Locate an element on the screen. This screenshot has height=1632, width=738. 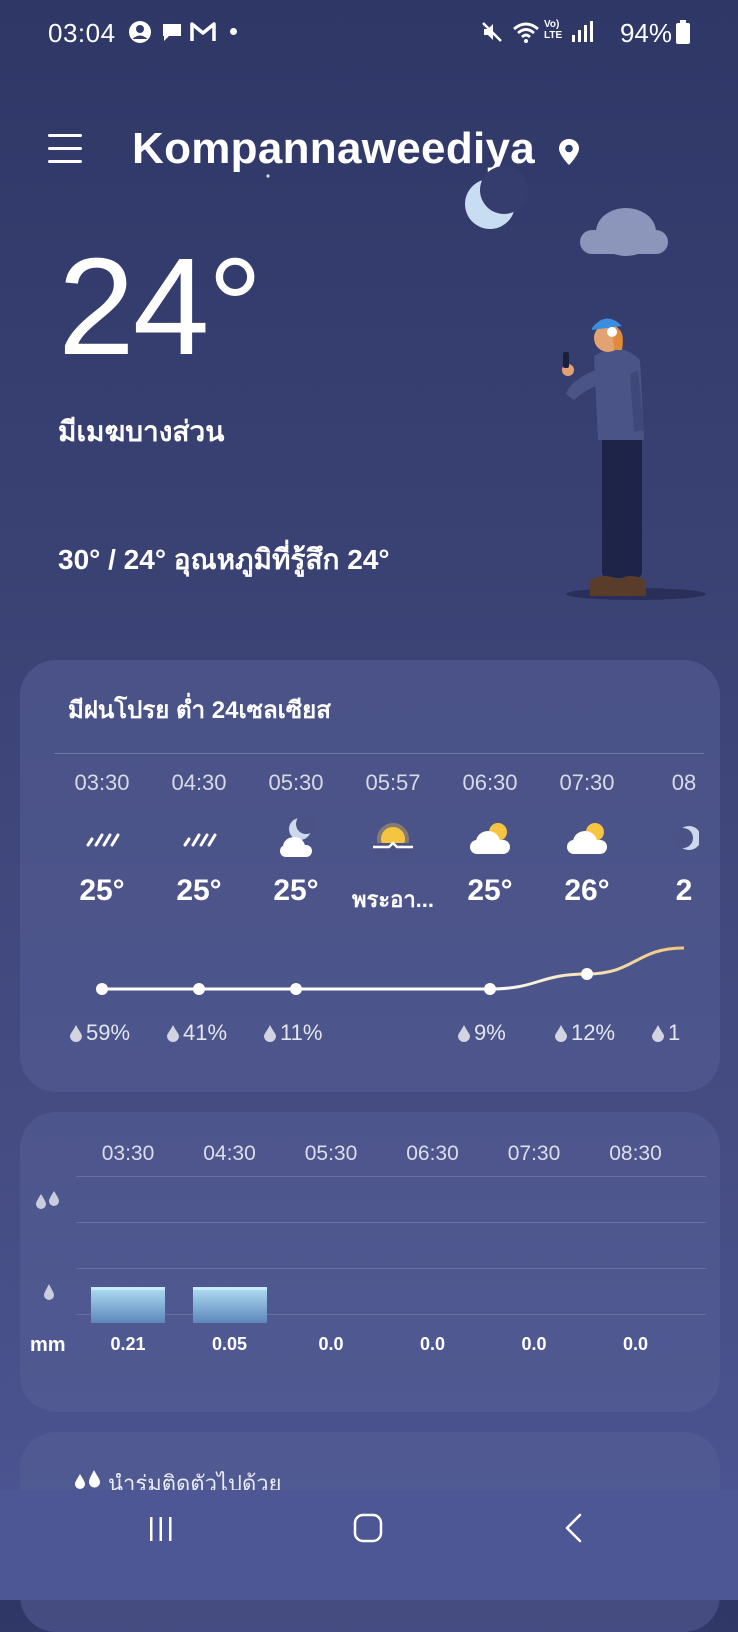
person-illustration is located at coordinates (634, 459).